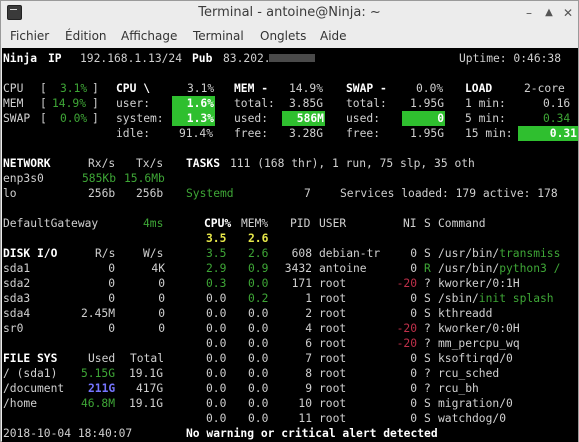 The height and width of the screenshot is (442, 579). What do you see at coordinates (301, 253) in the screenshot?
I see `proc-pid: 608` at bounding box center [301, 253].